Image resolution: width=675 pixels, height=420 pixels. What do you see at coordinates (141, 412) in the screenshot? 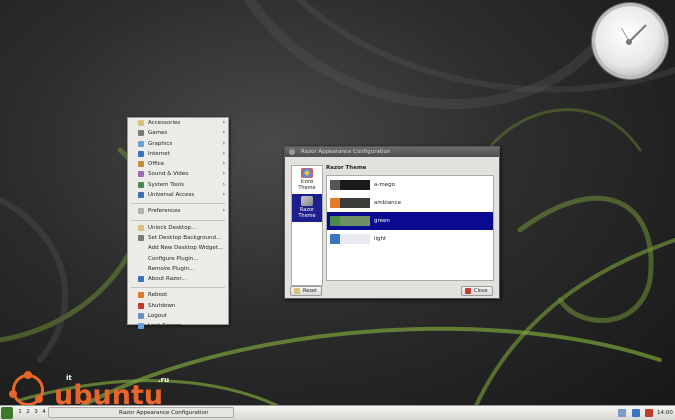
I see `taskbar-button-appearance: Razor Appearance Configuration` at bounding box center [141, 412].